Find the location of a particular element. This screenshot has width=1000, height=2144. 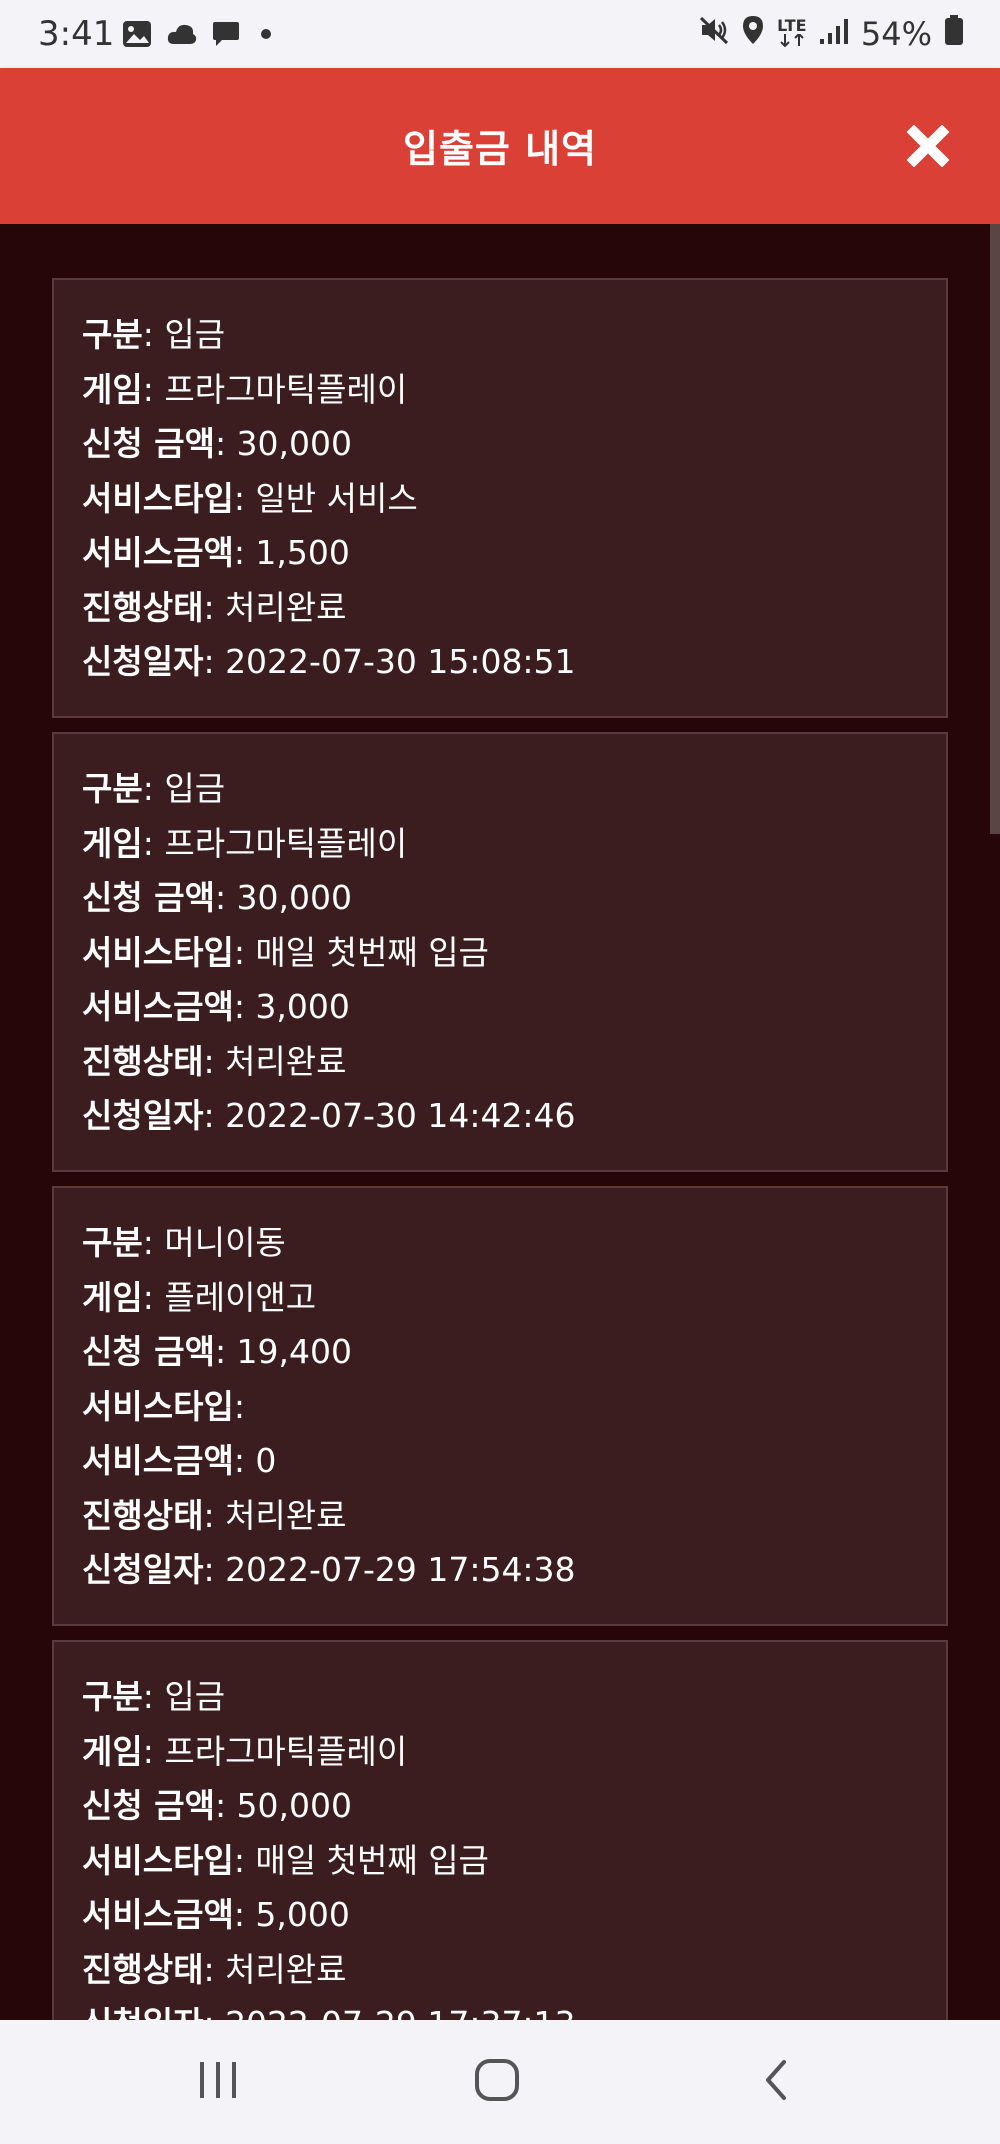

close-icon is located at coordinates (928, 146).